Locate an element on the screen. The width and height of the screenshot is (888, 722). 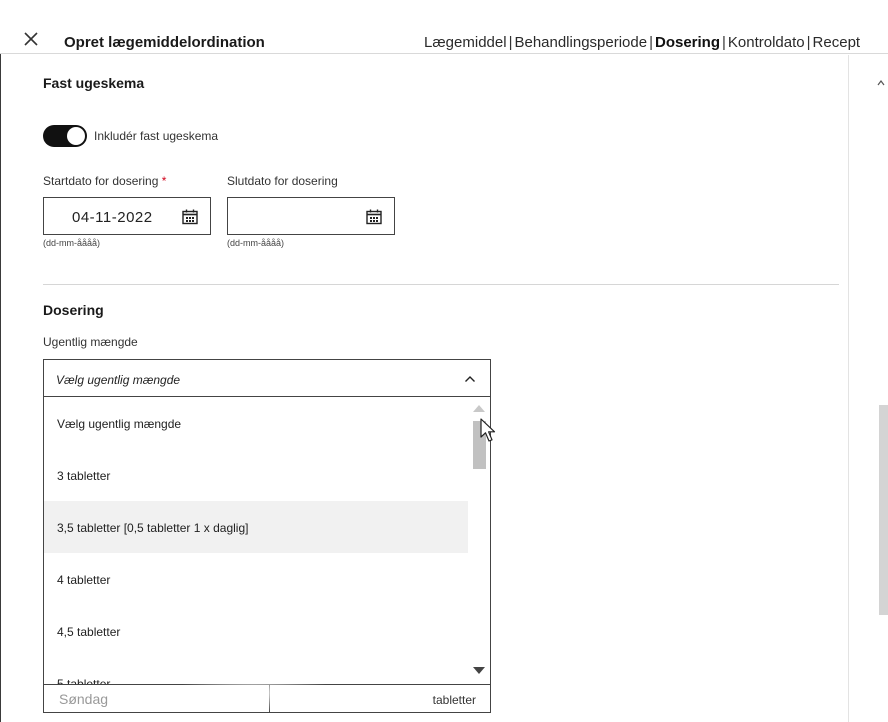
section-title-fast-ugeskema: Fast ugeskema is located at coordinates (94, 83).